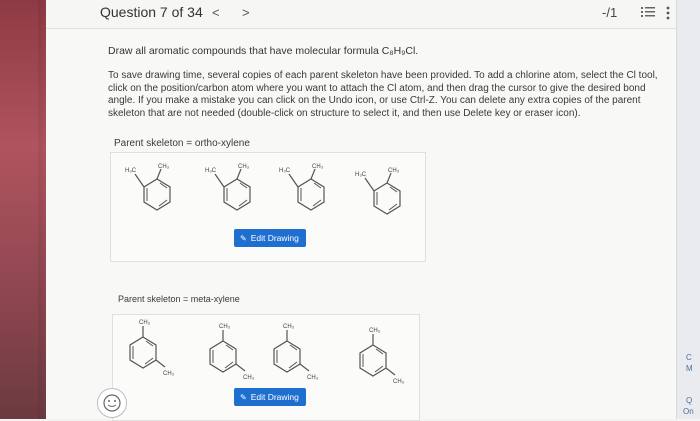 The image size is (700, 421). What do you see at coordinates (610, 12) in the screenshot?
I see `score-display: -/1` at bounding box center [610, 12].